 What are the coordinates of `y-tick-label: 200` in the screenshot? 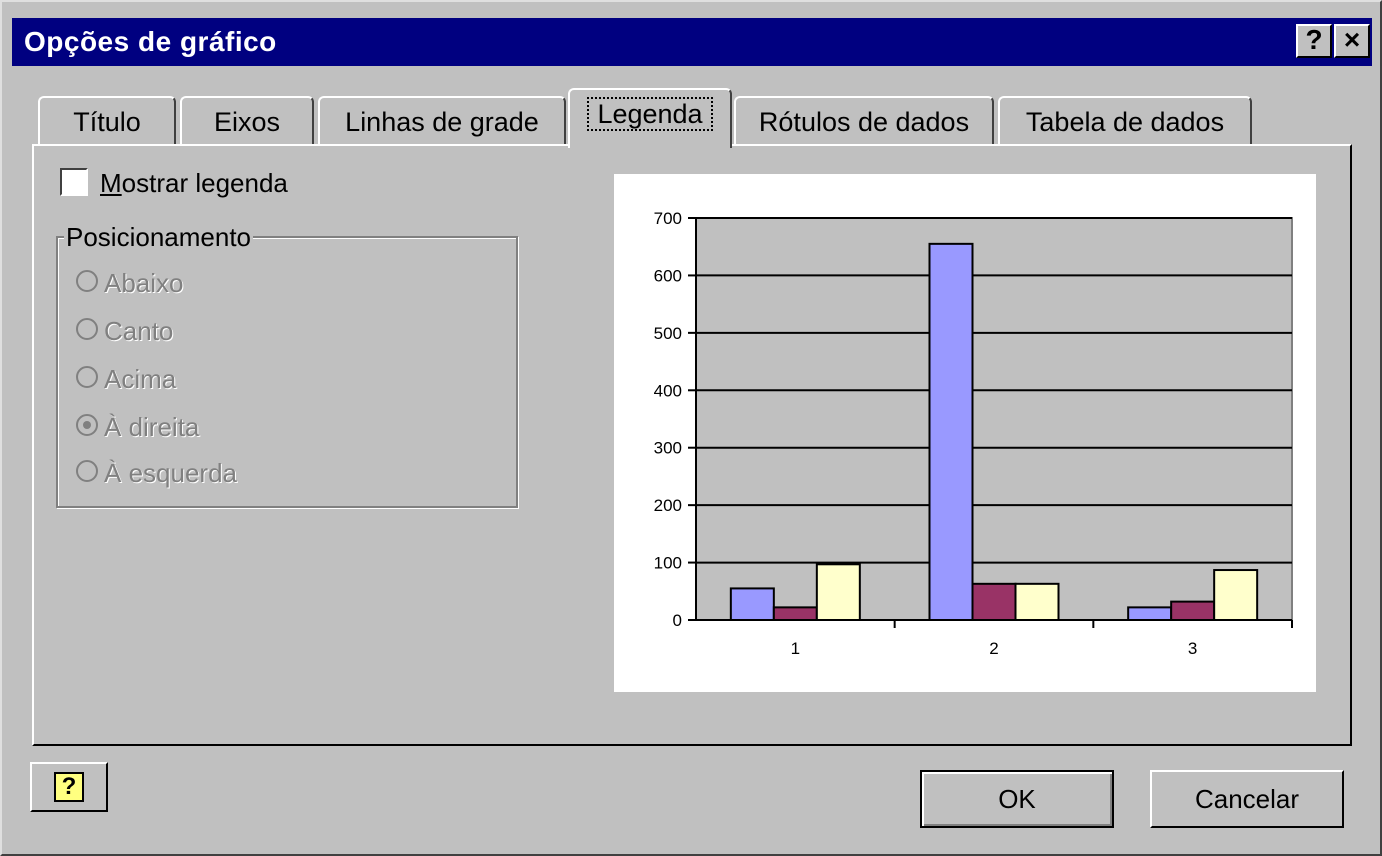 It's located at (668, 505).